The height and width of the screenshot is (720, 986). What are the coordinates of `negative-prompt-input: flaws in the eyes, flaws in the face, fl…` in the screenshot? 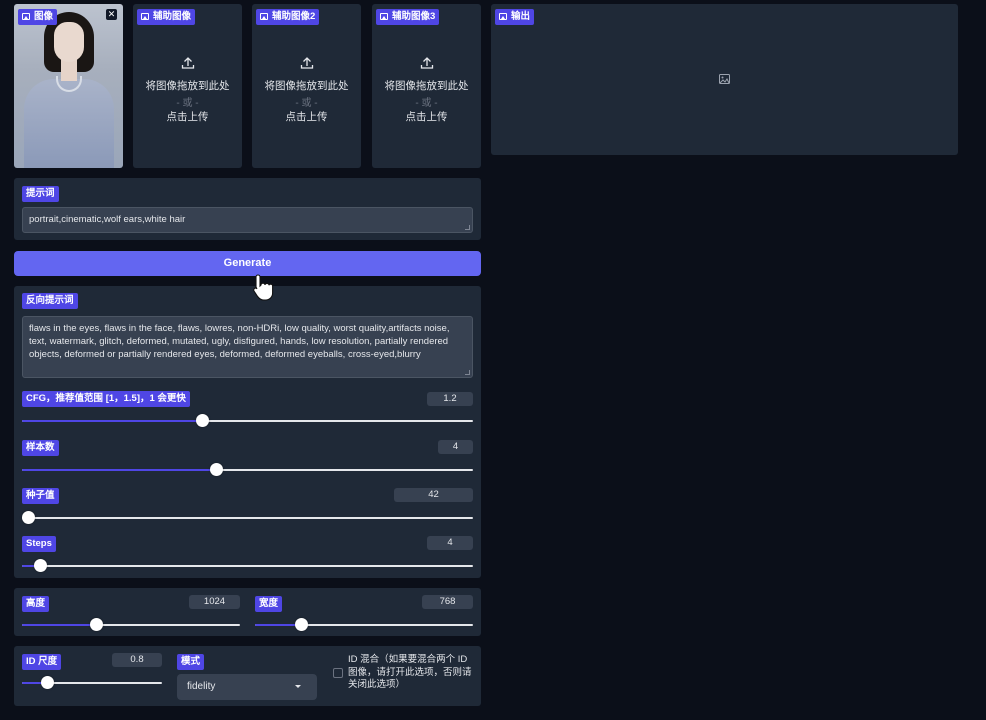 It's located at (247, 347).